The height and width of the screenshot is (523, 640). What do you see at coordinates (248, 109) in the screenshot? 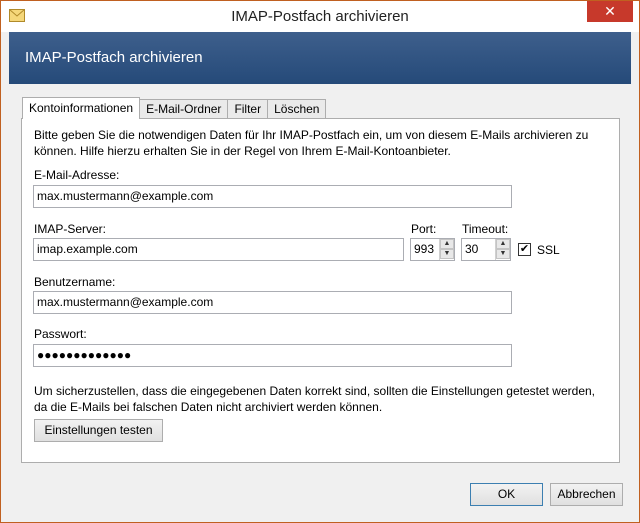
I see `tab-filter: Filter` at bounding box center [248, 109].